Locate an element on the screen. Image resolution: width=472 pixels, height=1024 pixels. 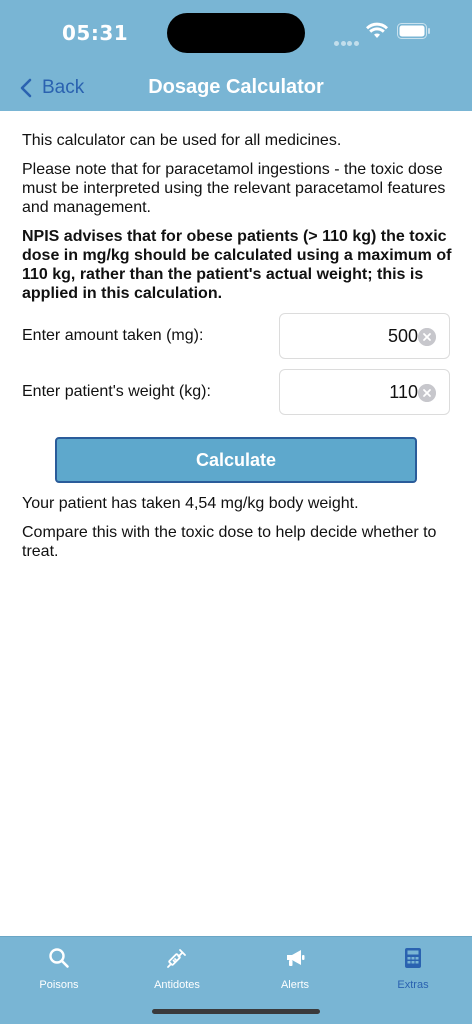
tab-poisons: Poisons is located at coordinates (59, 967).